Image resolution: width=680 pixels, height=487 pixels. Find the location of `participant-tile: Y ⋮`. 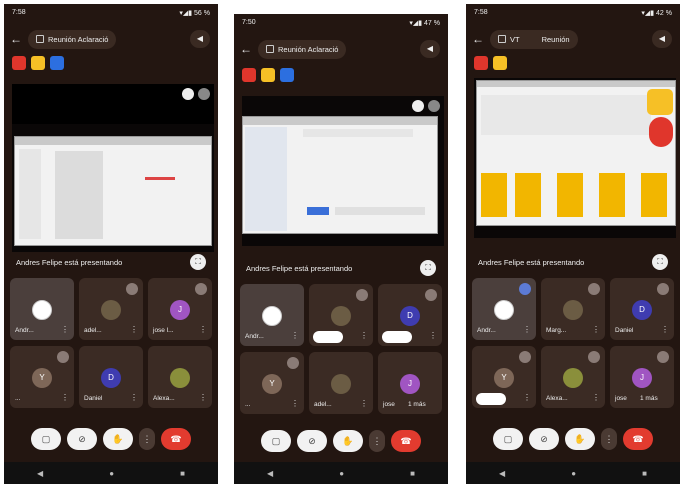

participant-tile: Y ⋮ is located at coordinates (504, 377).